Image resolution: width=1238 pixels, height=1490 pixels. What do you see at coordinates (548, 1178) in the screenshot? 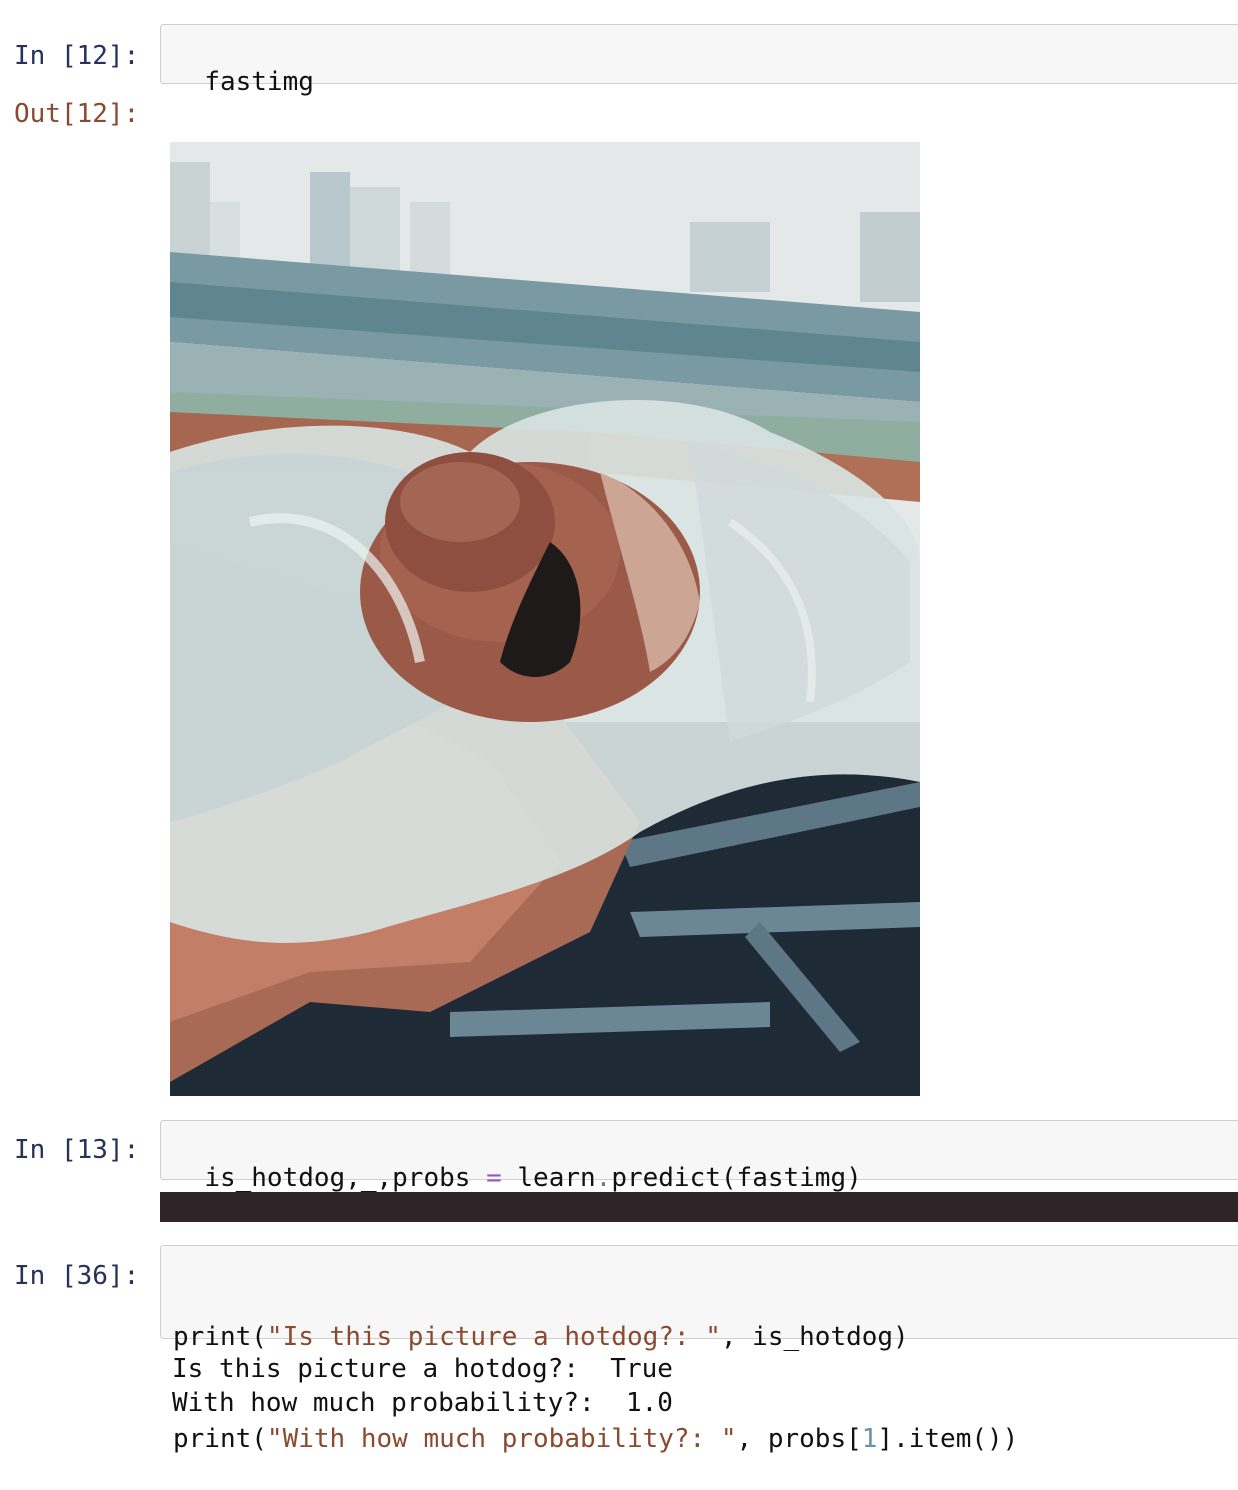
I see `code-rhs-object: learn` at bounding box center [548, 1178].